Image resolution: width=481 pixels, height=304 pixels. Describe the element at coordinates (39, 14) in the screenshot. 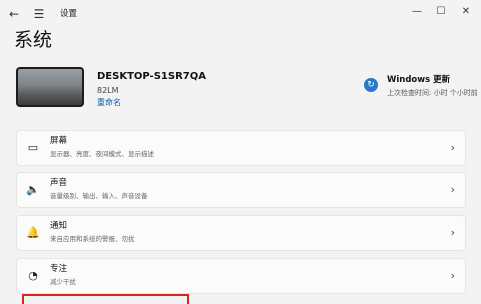

I see `hamburger-menu-icon: ☰` at that location.